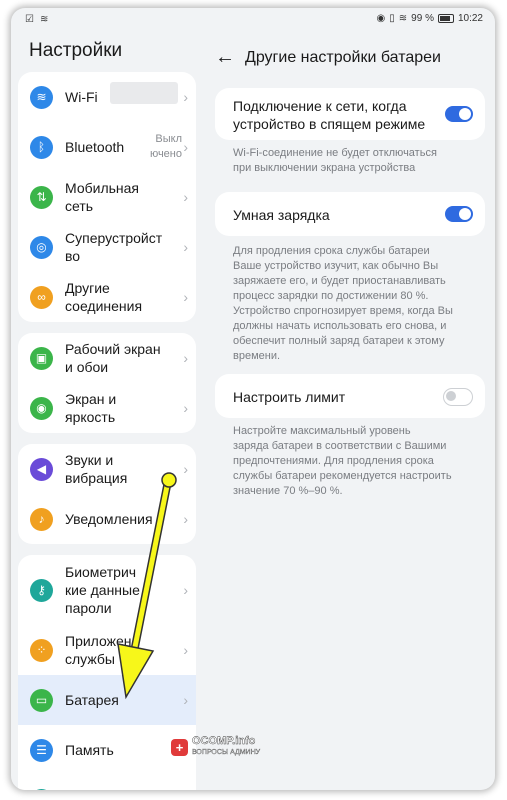 Image resolution: width=507 pixels, height=800 pixels. Describe the element at coordinates (41, 358) in the screenshot. I see `home-screen-icon: ▣` at that location.